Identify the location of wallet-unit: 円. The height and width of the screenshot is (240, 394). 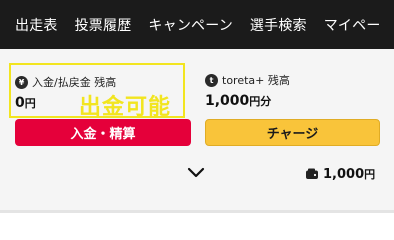
(370, 174).